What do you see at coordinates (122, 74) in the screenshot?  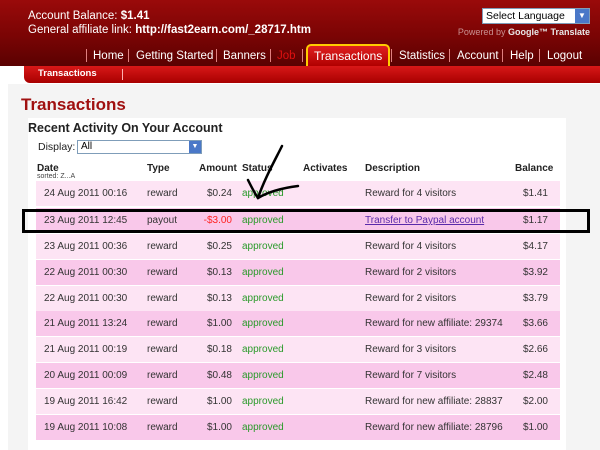 I see `subnav-divider` at bounding box center [122, 74].